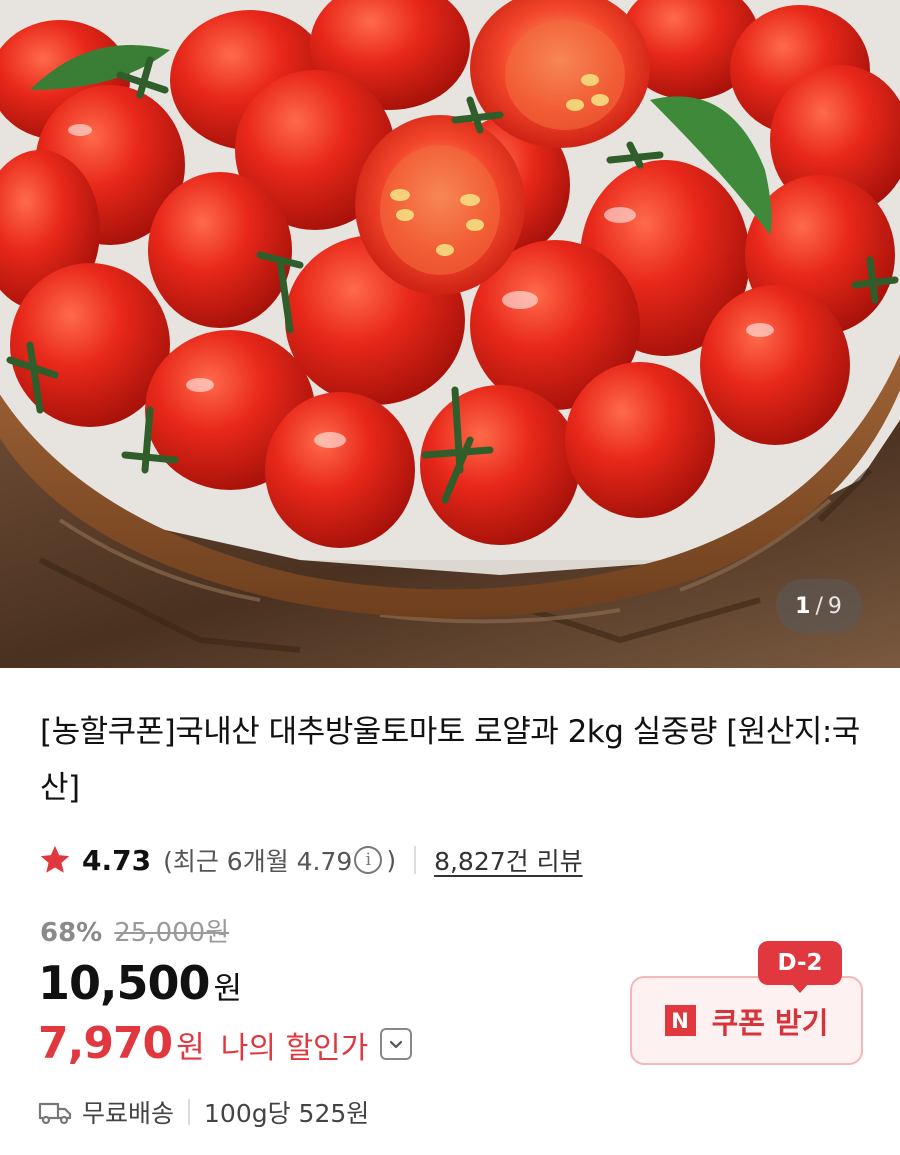  What do you see at coordinates (396, 1043) in the screenshot?
I see `chevron-down-icon` at bounding box center [396, 1043].